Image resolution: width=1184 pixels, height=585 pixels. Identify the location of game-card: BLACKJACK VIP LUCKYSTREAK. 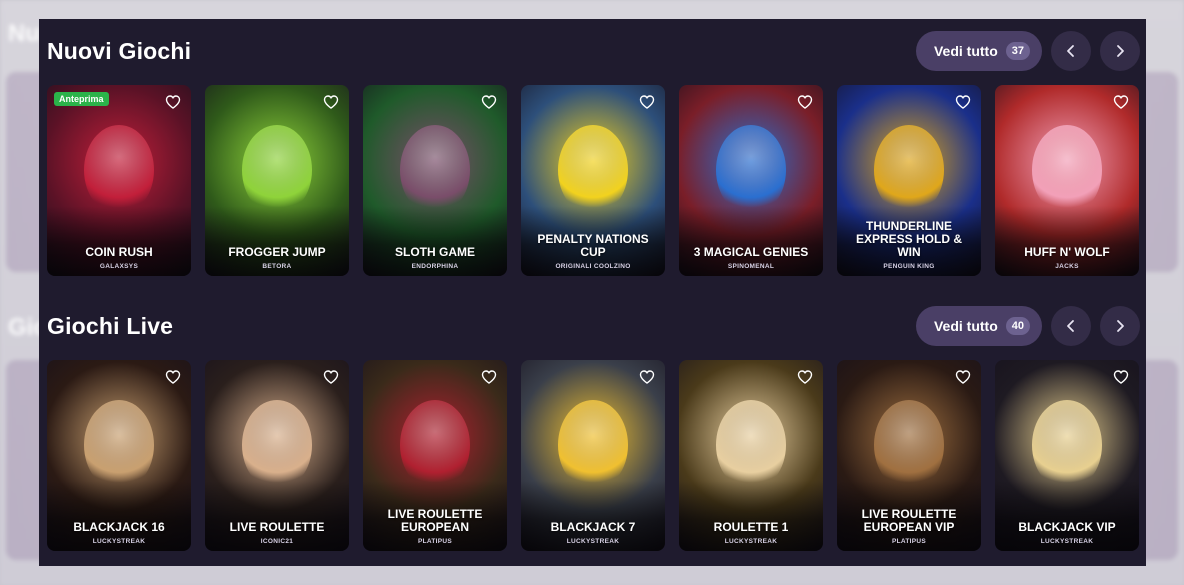
(1067, 455).